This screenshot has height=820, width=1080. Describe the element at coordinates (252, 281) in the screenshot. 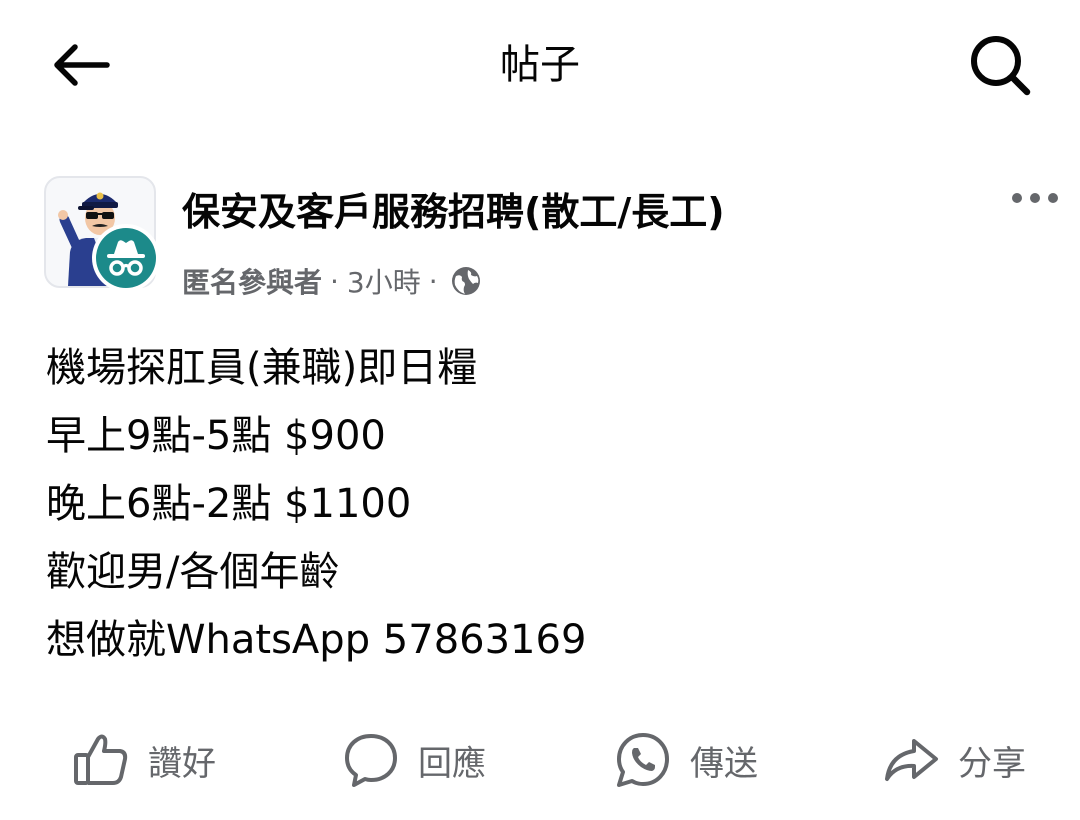

I see `author-name: 匿名參與者` at that location.